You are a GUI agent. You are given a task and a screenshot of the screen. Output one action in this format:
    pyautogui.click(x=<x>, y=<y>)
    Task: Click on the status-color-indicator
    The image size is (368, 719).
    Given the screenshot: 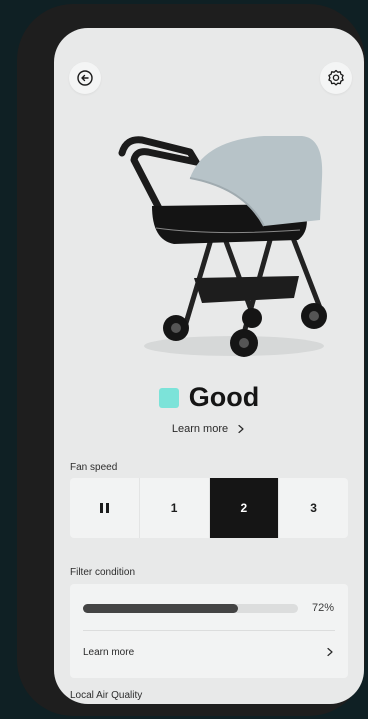 What is the action you would take?
    pyautogui.click(x=168, y=397)
    